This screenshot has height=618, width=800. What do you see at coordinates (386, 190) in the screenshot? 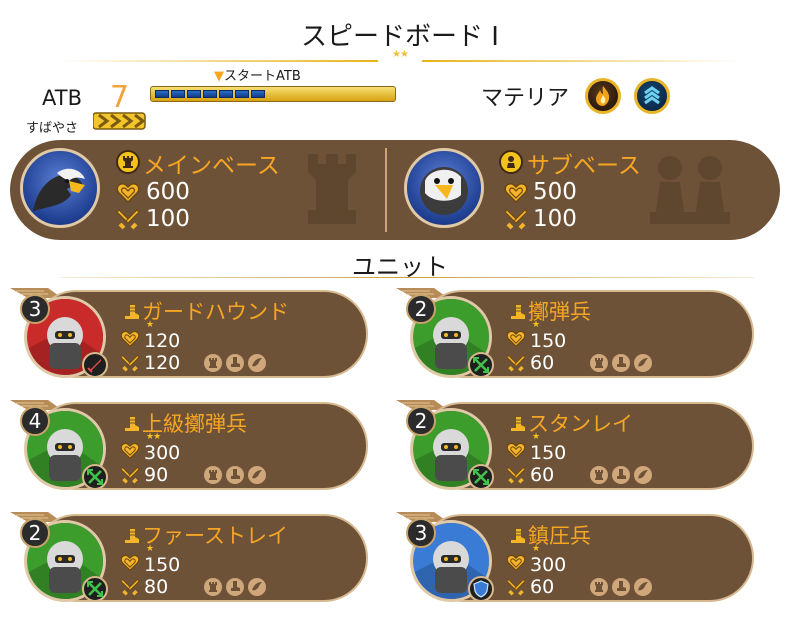
I see `base-divider` at bounding box center [386, 190].